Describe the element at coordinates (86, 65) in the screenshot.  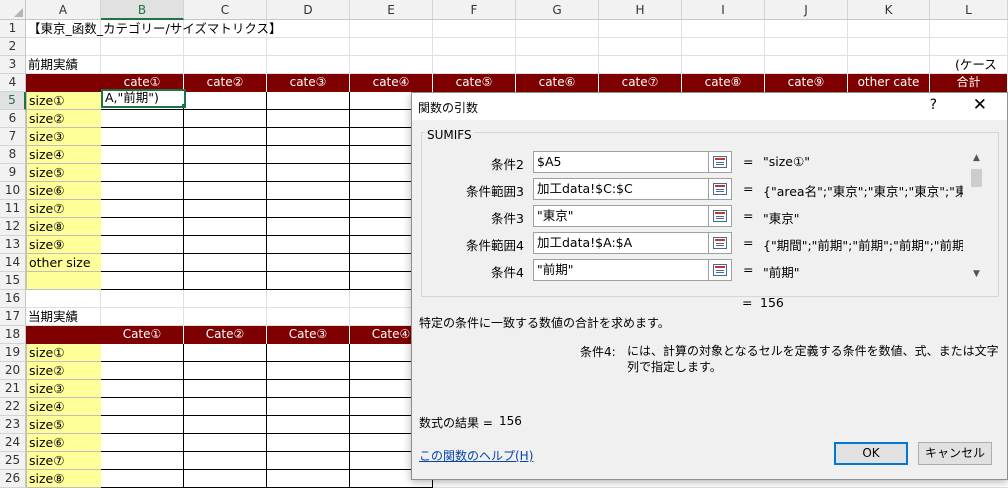
I see `previous-period-label: 前期実績` at that location.